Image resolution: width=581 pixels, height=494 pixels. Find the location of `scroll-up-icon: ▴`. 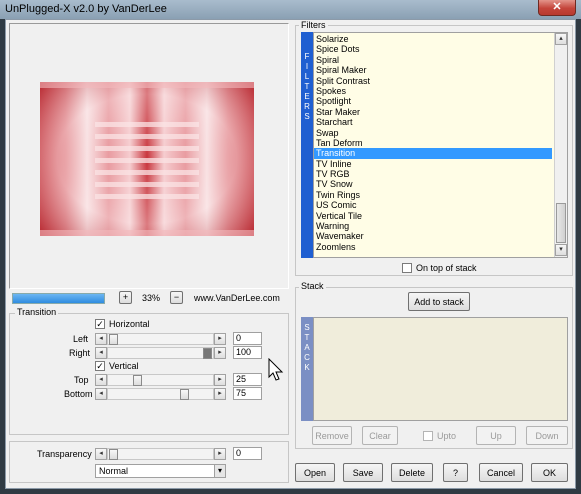

scroll-up-icon: ▴ is located at coordinates (561, 39).